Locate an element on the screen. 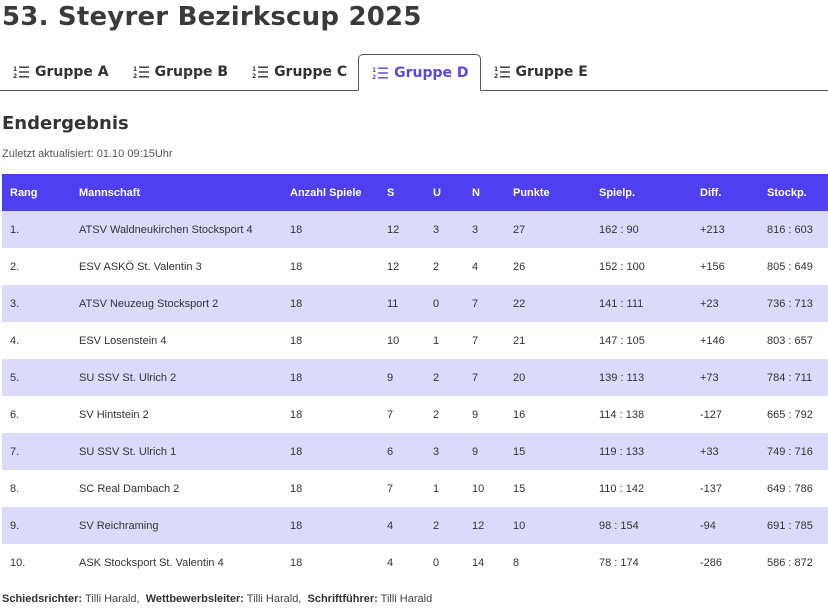  cell-losses: 10 is located at coordinates (478, 488).